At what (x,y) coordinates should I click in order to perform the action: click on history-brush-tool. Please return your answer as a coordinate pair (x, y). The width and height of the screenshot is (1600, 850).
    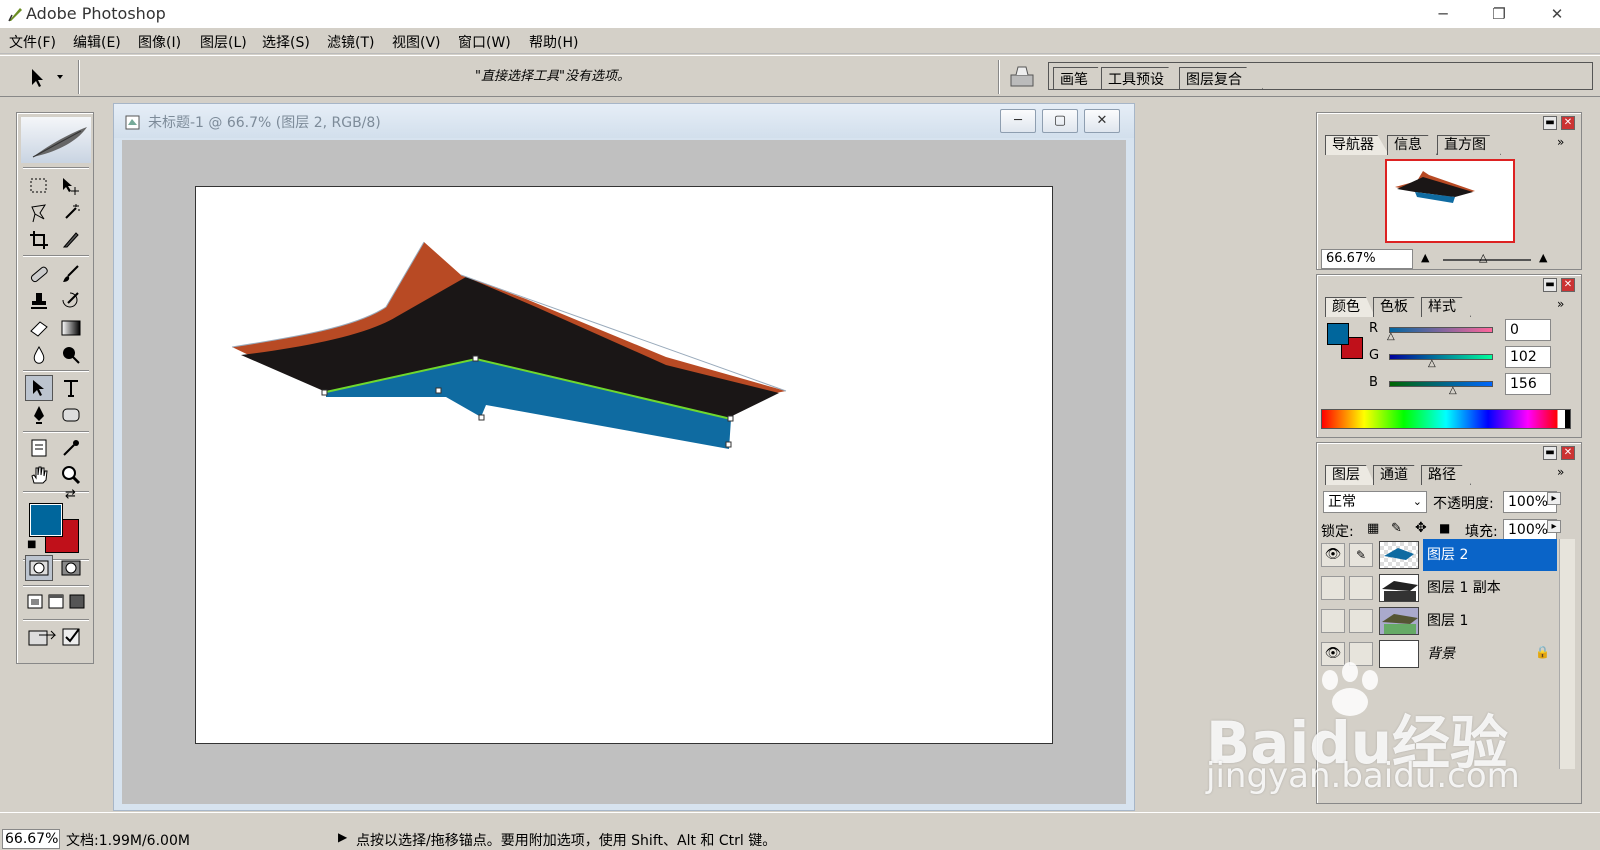
    Looking at the image, I should click on (71, 301).